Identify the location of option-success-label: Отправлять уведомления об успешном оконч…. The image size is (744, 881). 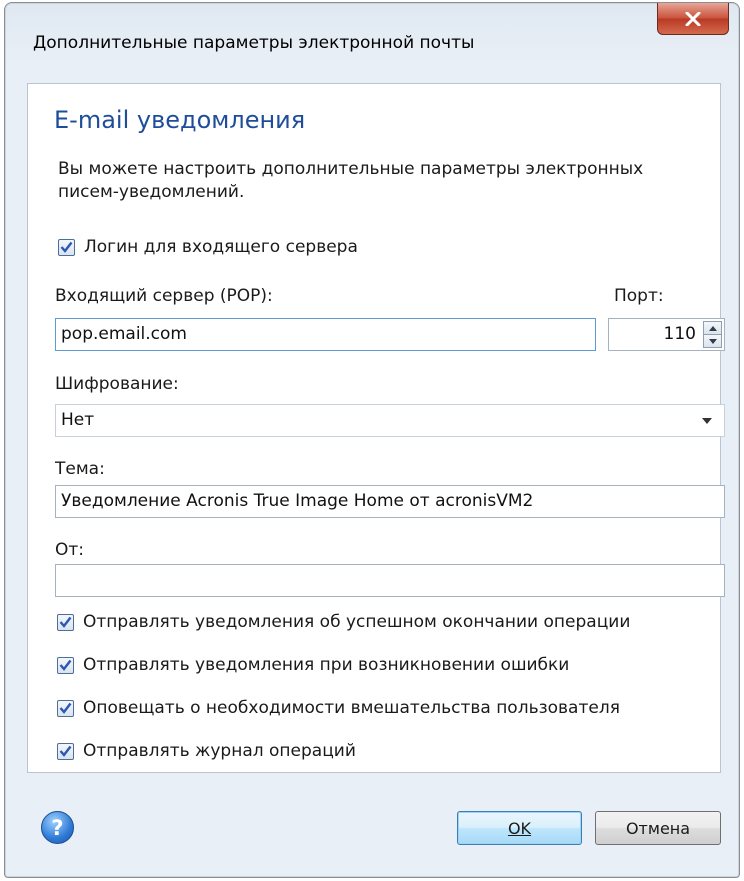
(357, 622).